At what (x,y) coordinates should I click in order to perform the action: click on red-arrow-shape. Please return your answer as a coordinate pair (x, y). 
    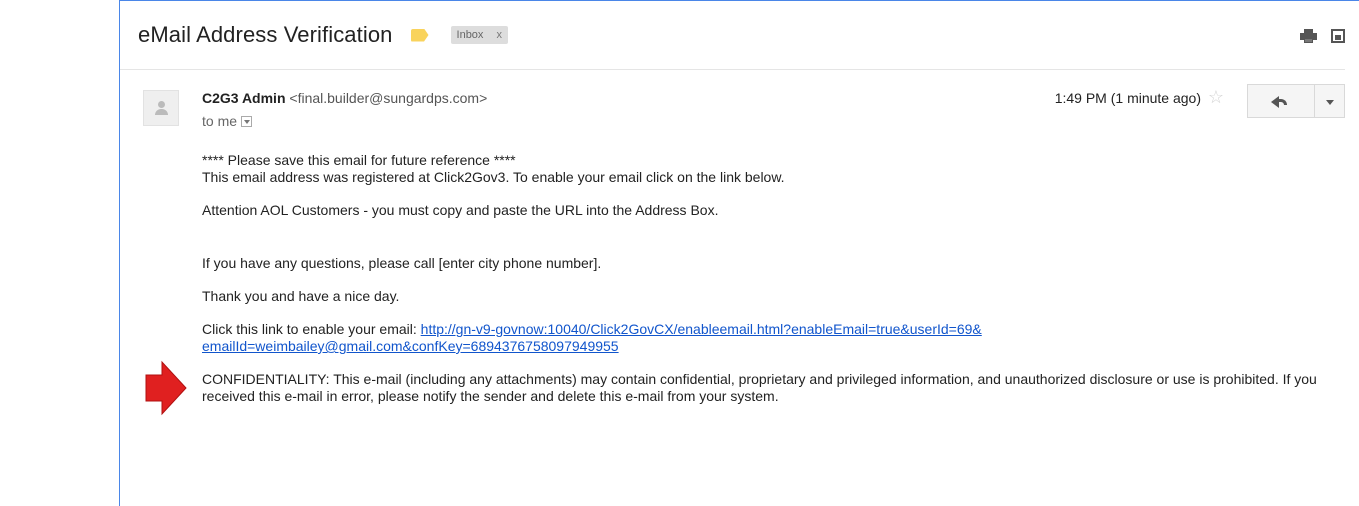
    Looking at the image, I should click on (166, 388).